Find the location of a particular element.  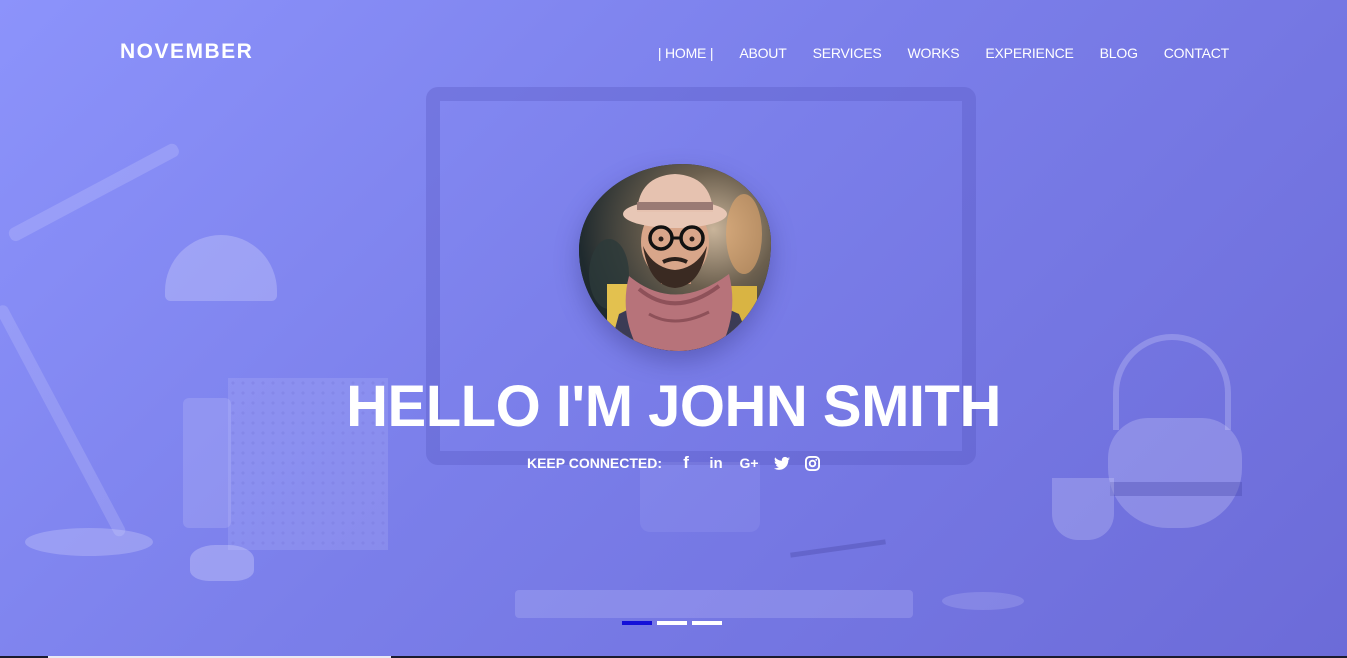

nav-item-experience: EXPERIENCE is located at coordinates (1029, 53).